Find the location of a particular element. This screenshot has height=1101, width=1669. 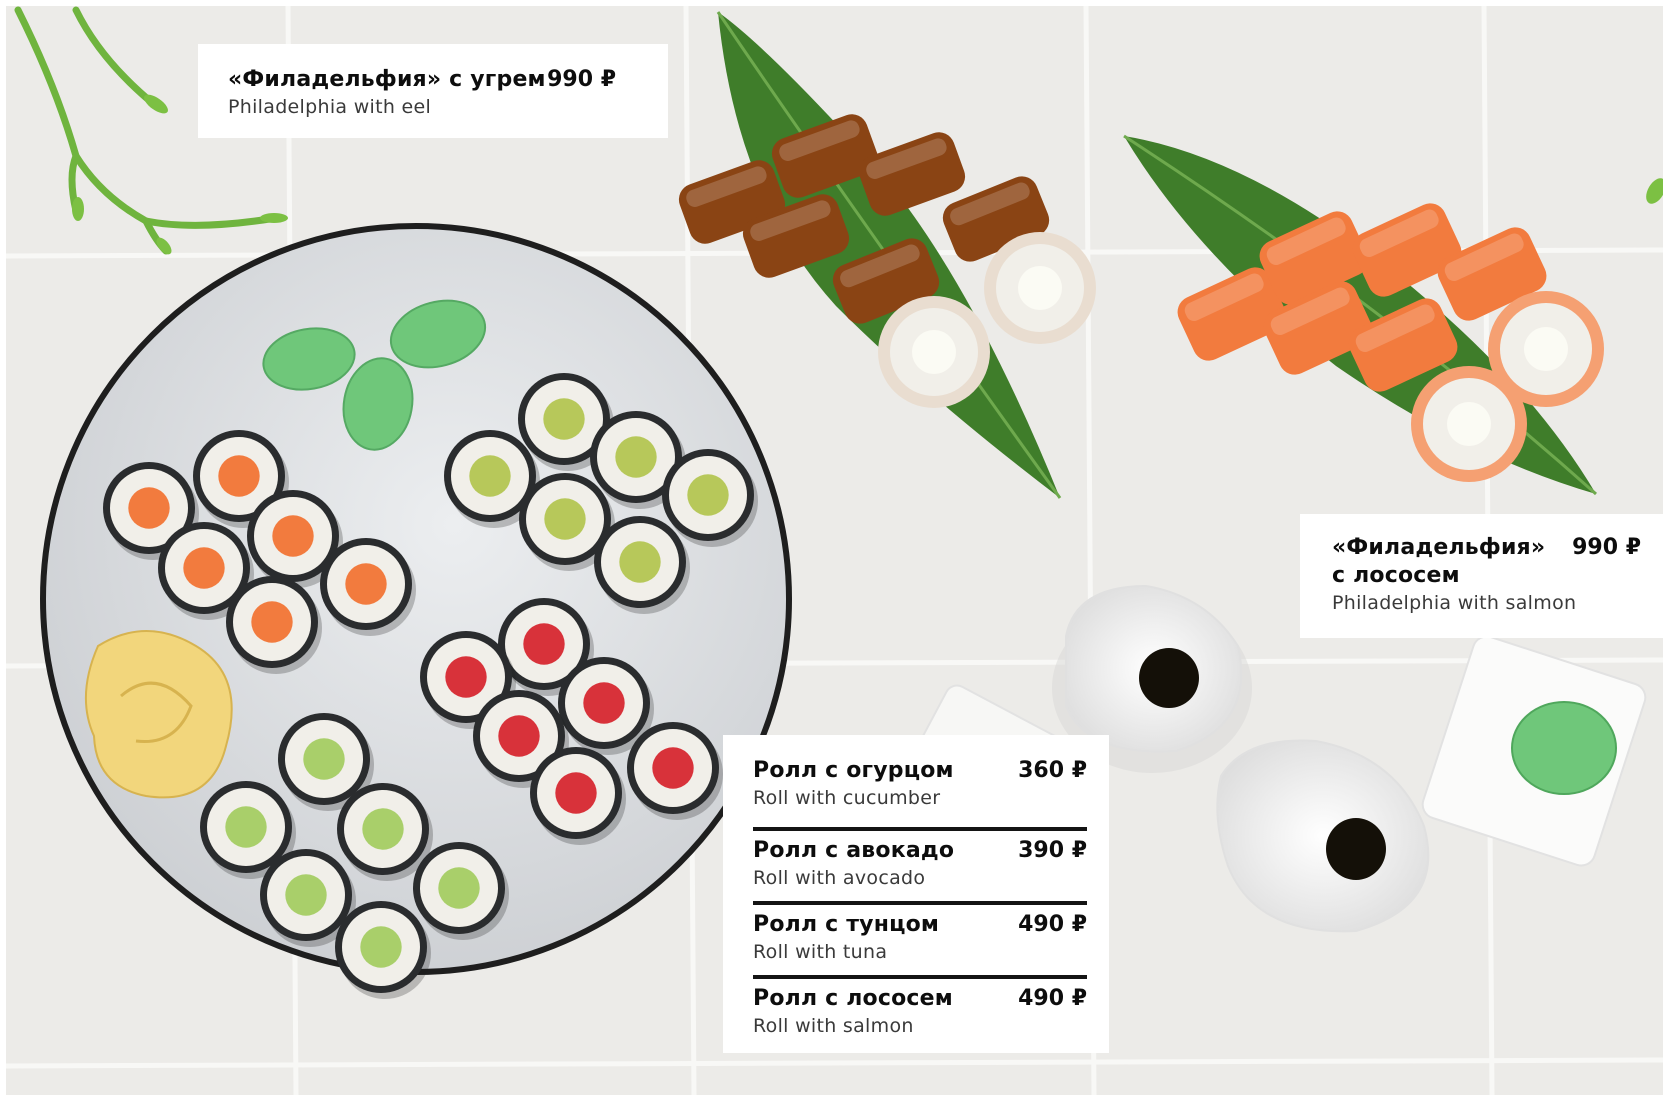

dish-name-english: Philadelphia with eel is located at coordinates (330, 107).